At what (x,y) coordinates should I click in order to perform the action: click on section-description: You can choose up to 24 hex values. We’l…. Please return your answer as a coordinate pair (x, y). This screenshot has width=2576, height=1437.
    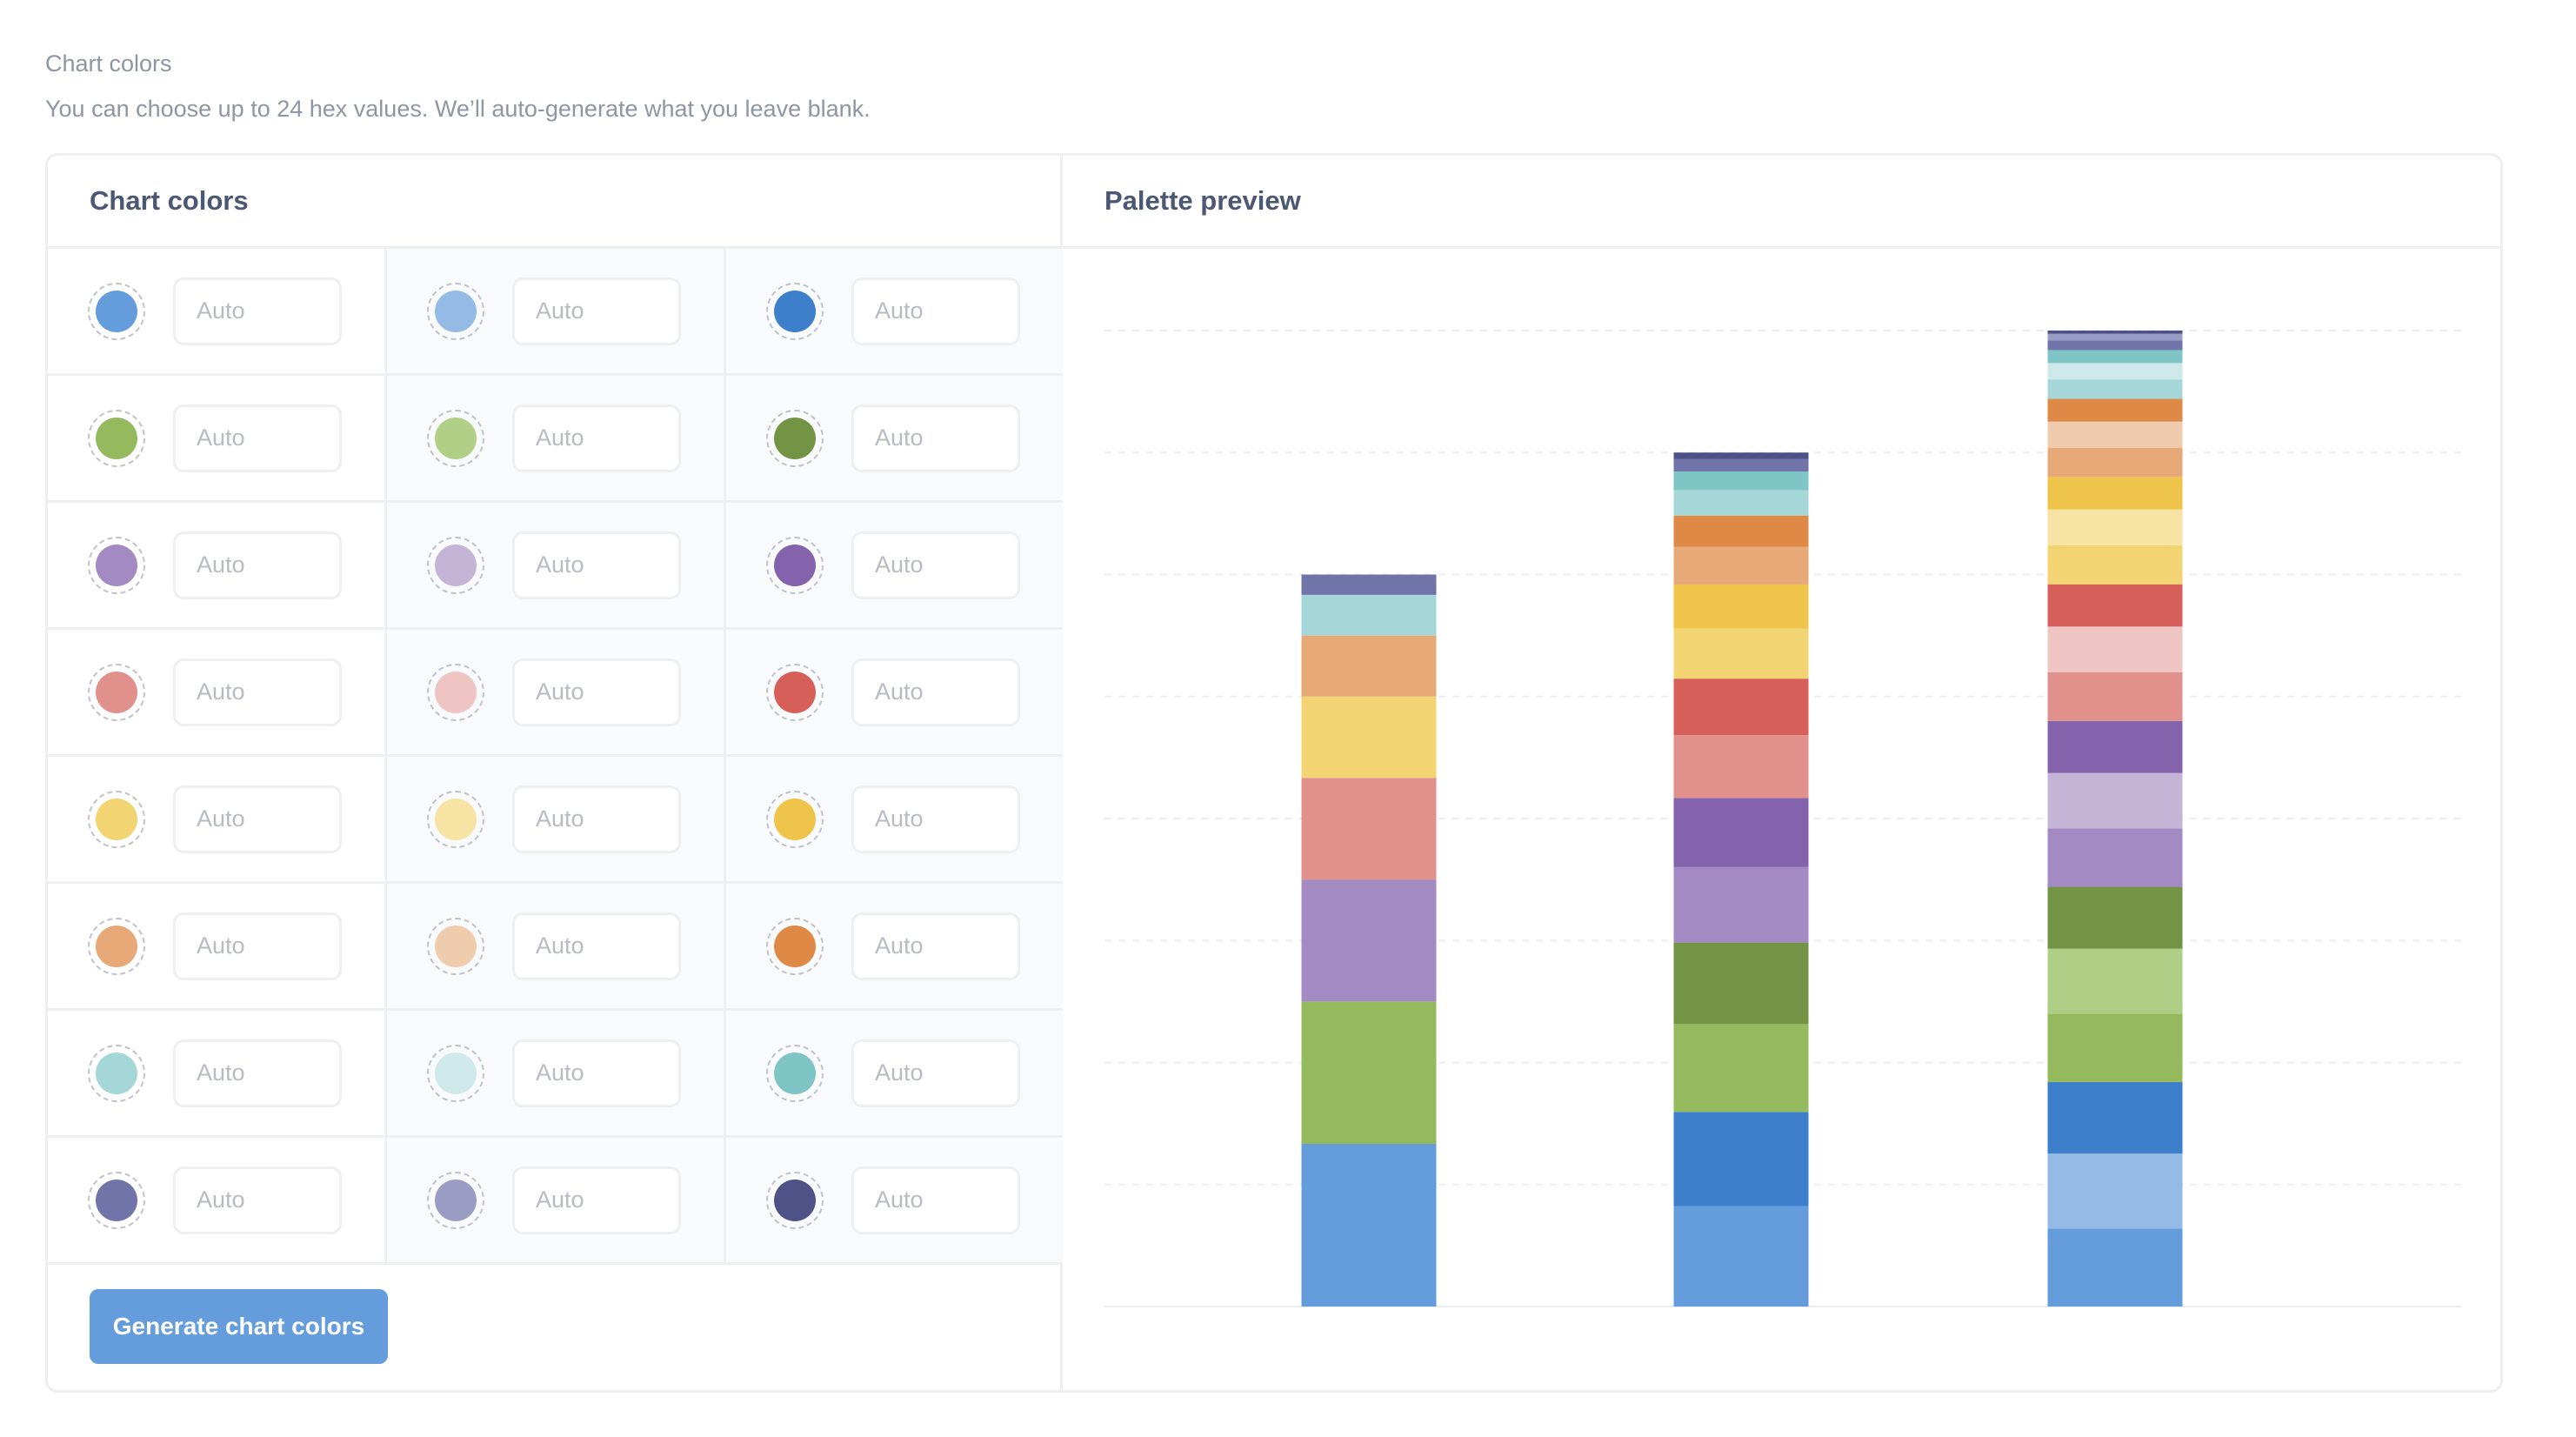
    Looking at the image, I should click on (458, 109).